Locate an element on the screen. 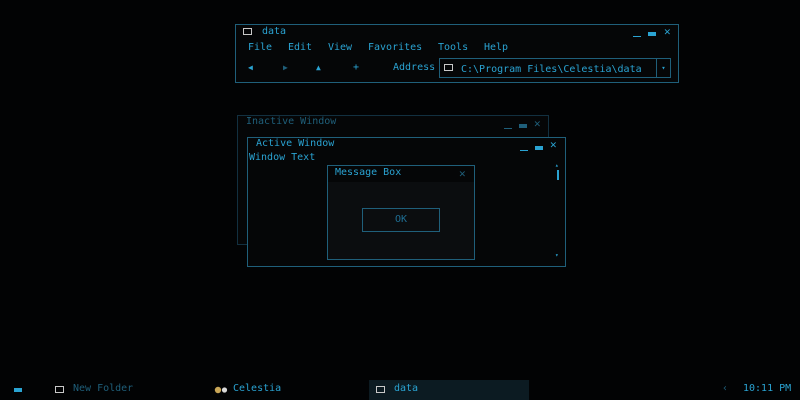 The width and height of the screenshot is (800, 400). taskbar-item-celestia: Celestia is located at coordinates (285, 390).